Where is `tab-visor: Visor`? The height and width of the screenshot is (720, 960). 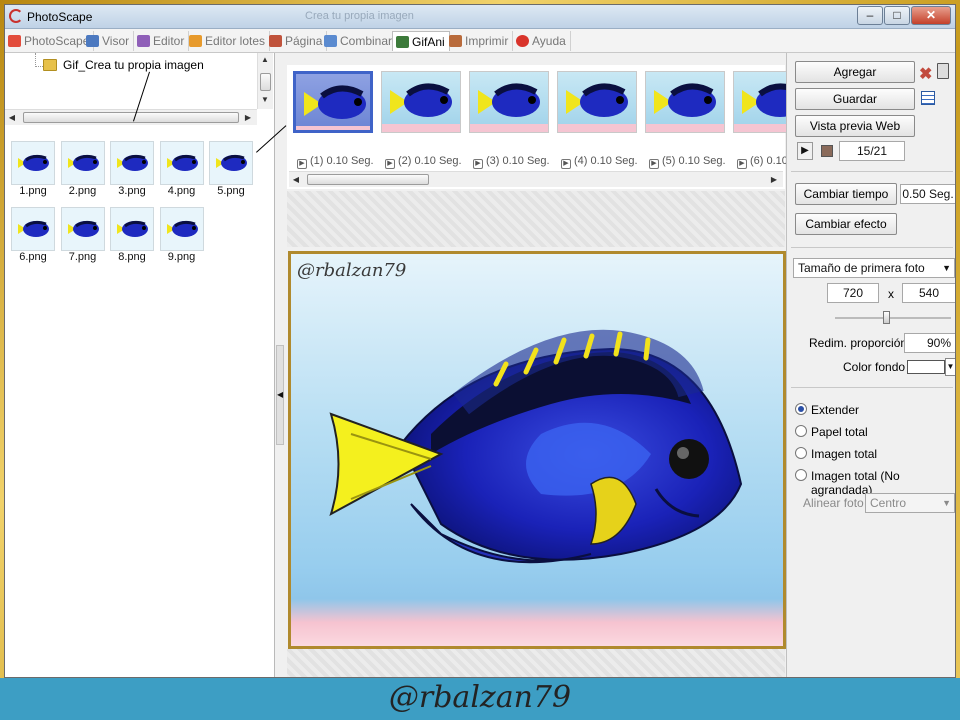 tab-visor: Visor is located at coordinates (109, 41).